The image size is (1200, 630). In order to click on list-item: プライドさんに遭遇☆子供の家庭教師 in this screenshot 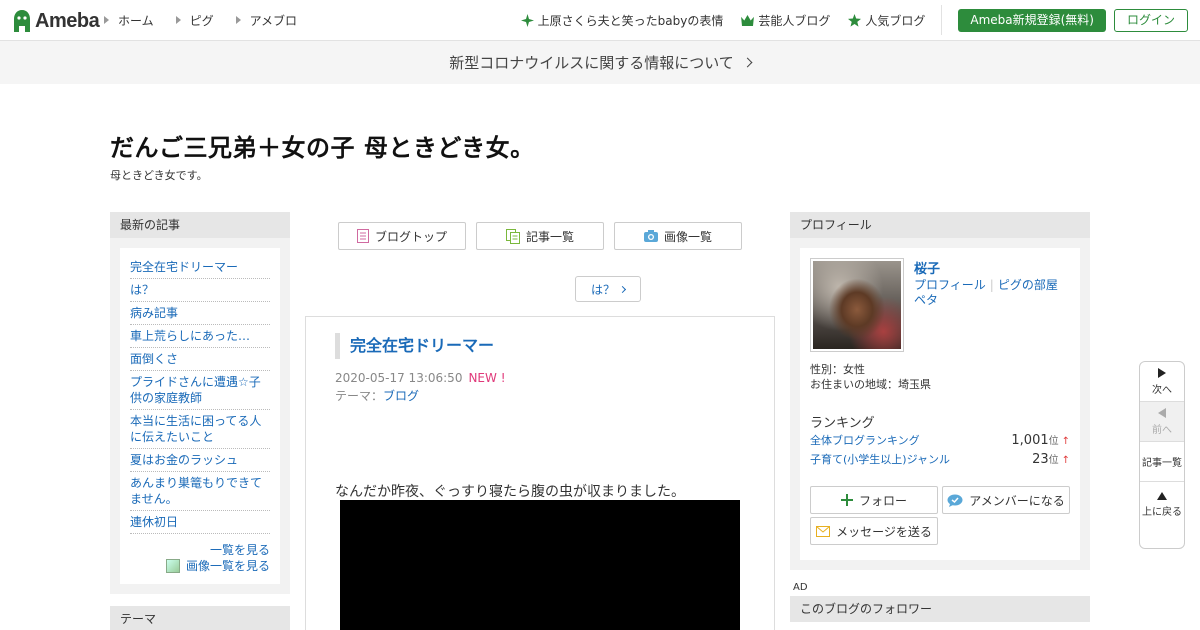, I will do `click(200, 390)`.